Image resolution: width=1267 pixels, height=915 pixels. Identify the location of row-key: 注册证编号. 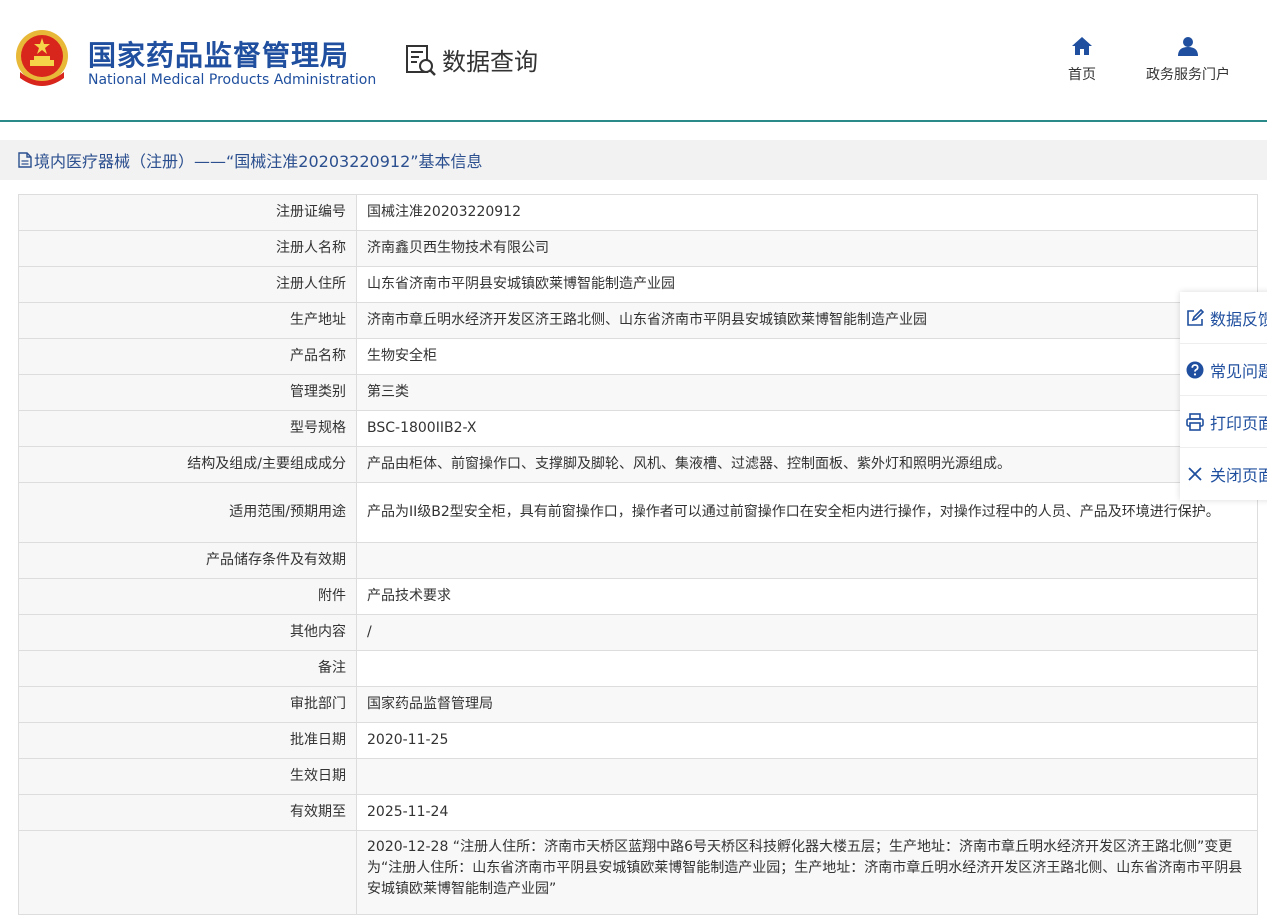
(187, 212).